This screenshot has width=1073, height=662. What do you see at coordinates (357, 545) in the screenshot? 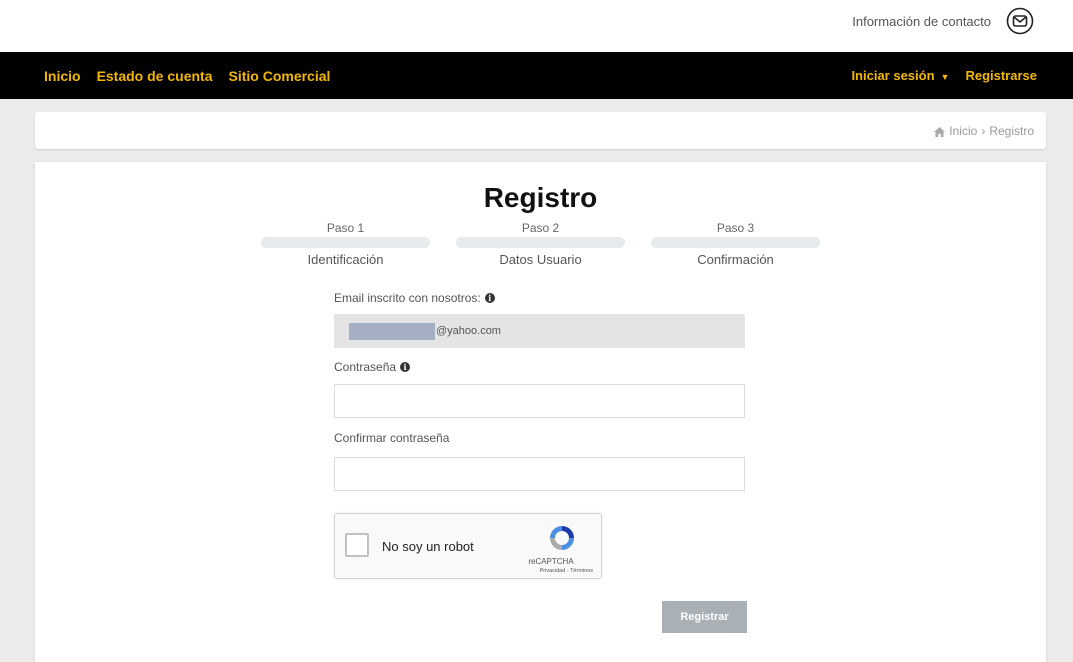
I see `recaptcha-checkbox` at bounding box center [357, 545].